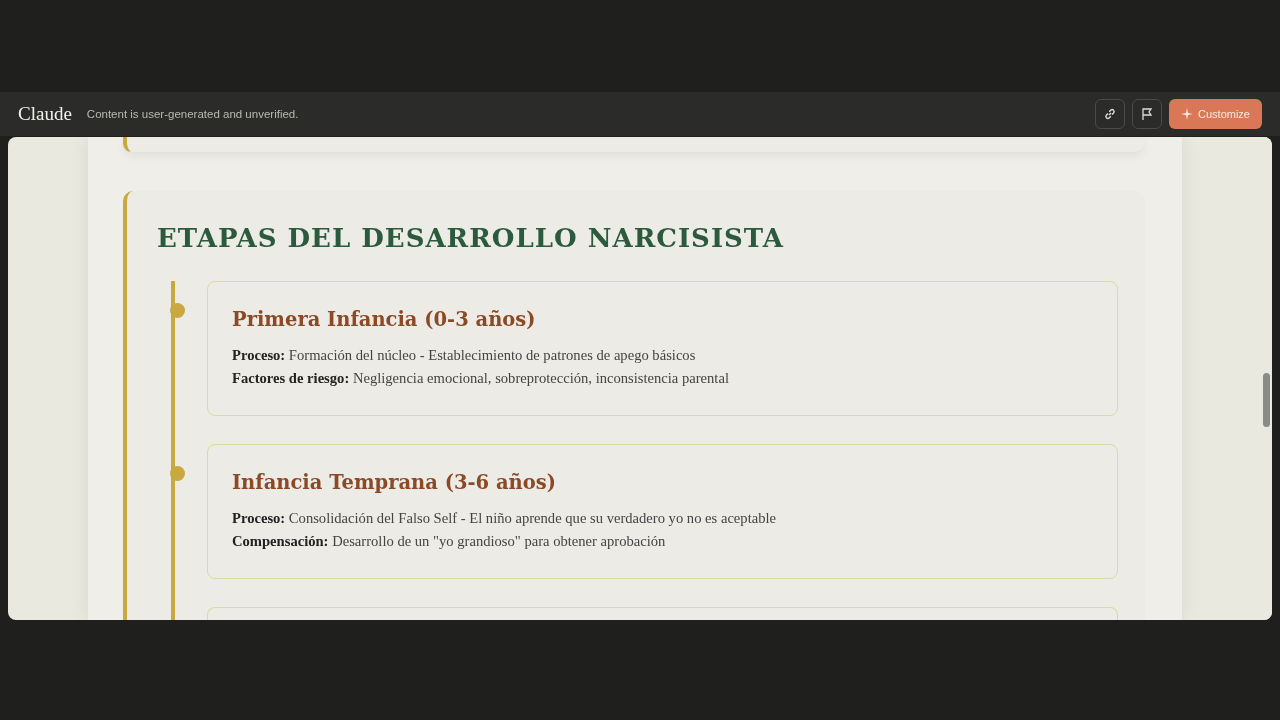 The height and width of the screenshot is (720, 1280). I want to click on link-icon, so click(1110, 114).